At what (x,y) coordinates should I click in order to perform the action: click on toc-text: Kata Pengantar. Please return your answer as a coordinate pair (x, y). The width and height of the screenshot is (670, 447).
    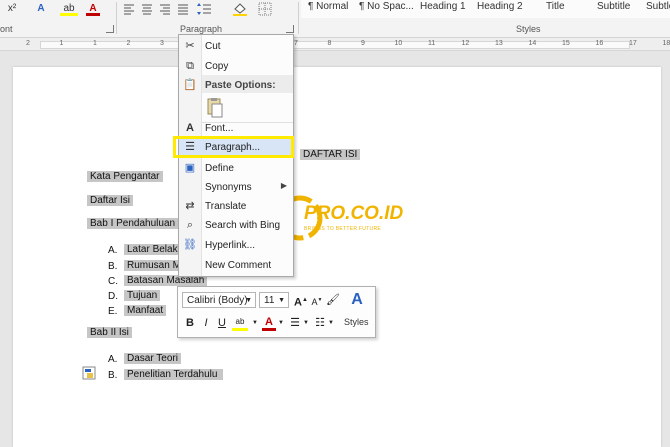
    Looking at the image, I should click on (125, 176).